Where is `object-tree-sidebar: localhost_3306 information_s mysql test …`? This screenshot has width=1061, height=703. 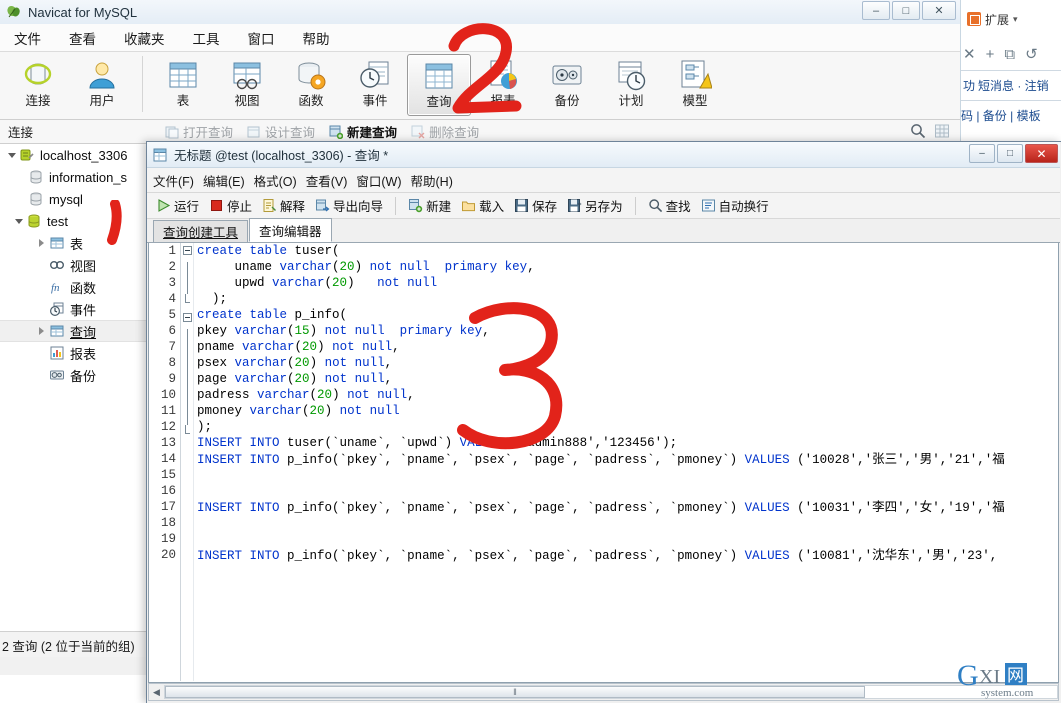 object-tree-sidebar: localhost_3306 information_s mysql test … is located at coordinates (74, 387).